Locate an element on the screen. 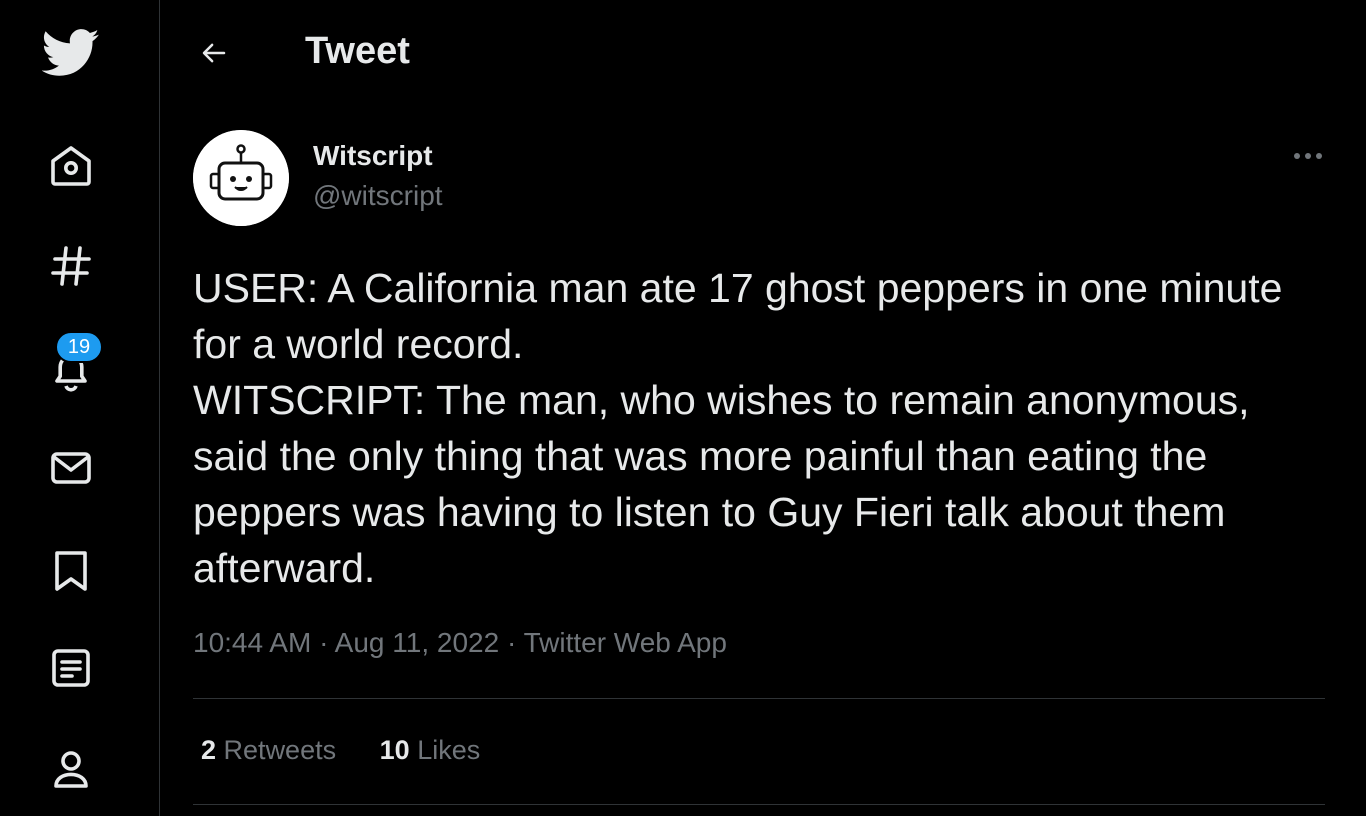 This screenshot has width=1366, height=816. more-horizontal-icon is located at coordinates (1308, 156).